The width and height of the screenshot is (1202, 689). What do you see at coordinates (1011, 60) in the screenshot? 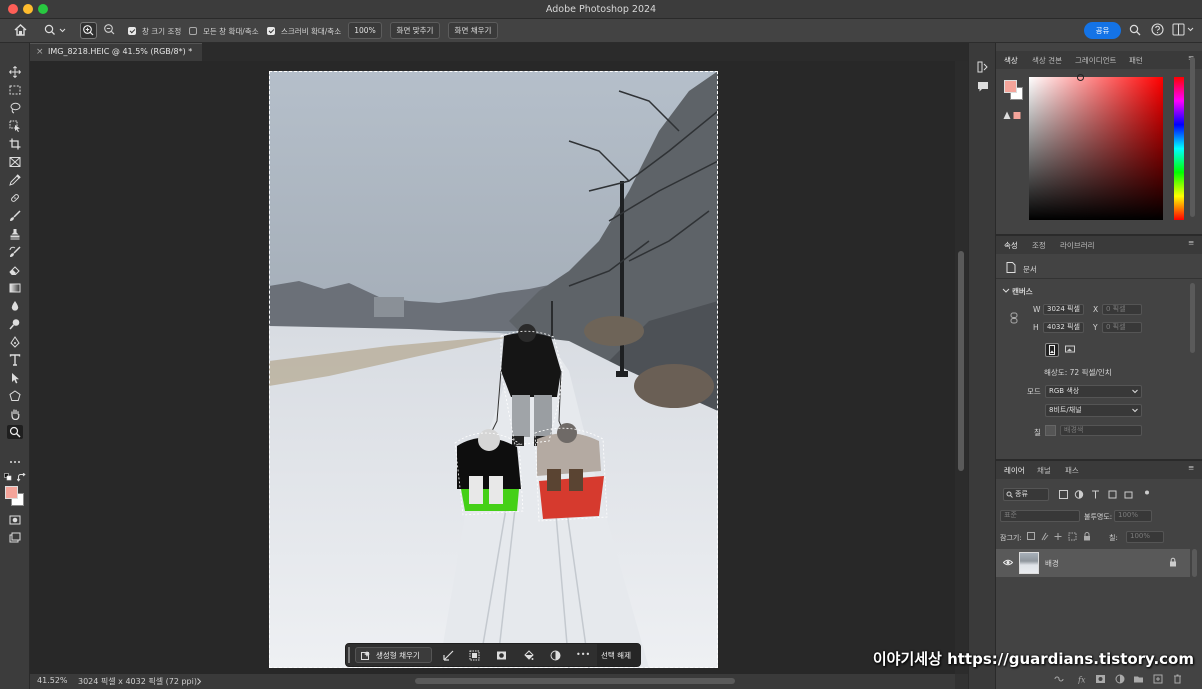
I see `tab-color: 색상` at bounding box center [1011, 60].